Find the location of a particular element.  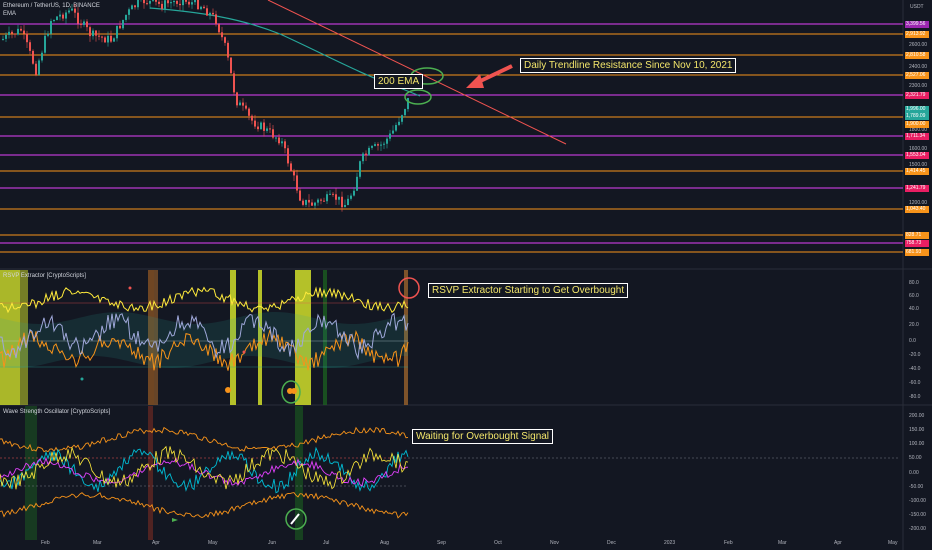

wave-tick: 200.00 is located at coordinates (917, 416).